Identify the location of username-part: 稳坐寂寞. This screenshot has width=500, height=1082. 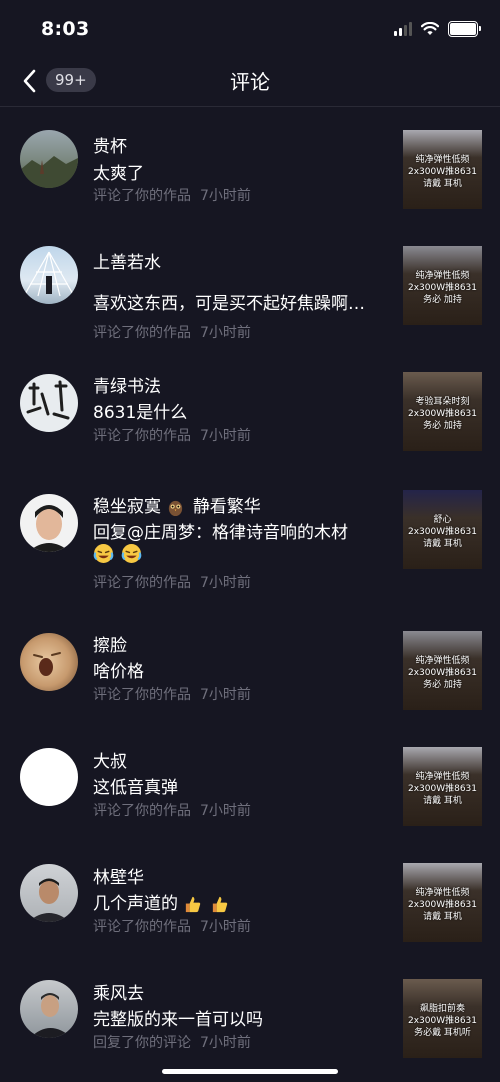
(127, 507).